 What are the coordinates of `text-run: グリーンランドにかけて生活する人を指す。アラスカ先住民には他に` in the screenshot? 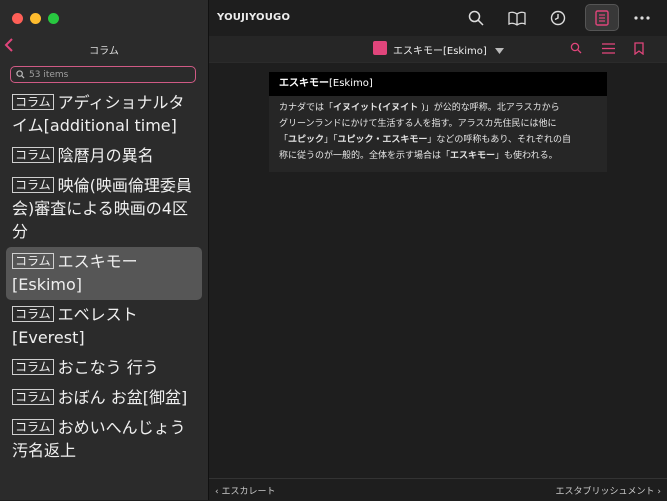 It's located at (418, 124).